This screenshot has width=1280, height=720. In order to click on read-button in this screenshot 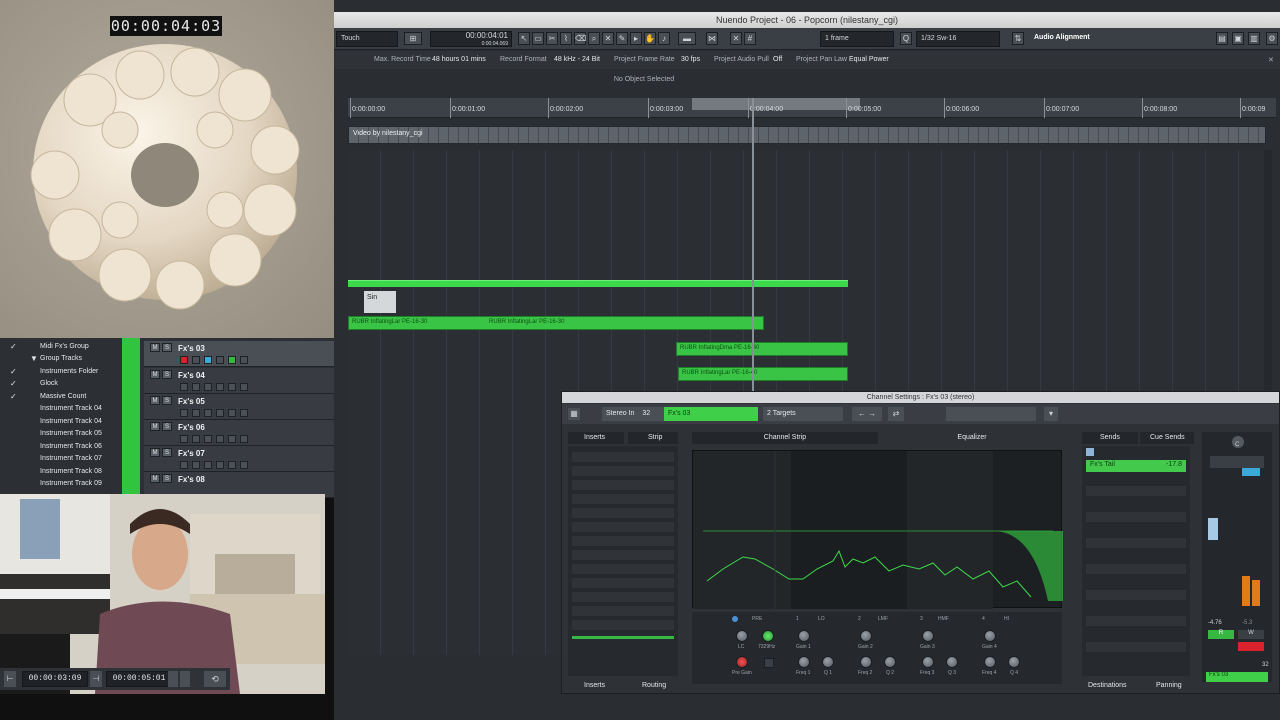, I will do `click(232, 439)`.